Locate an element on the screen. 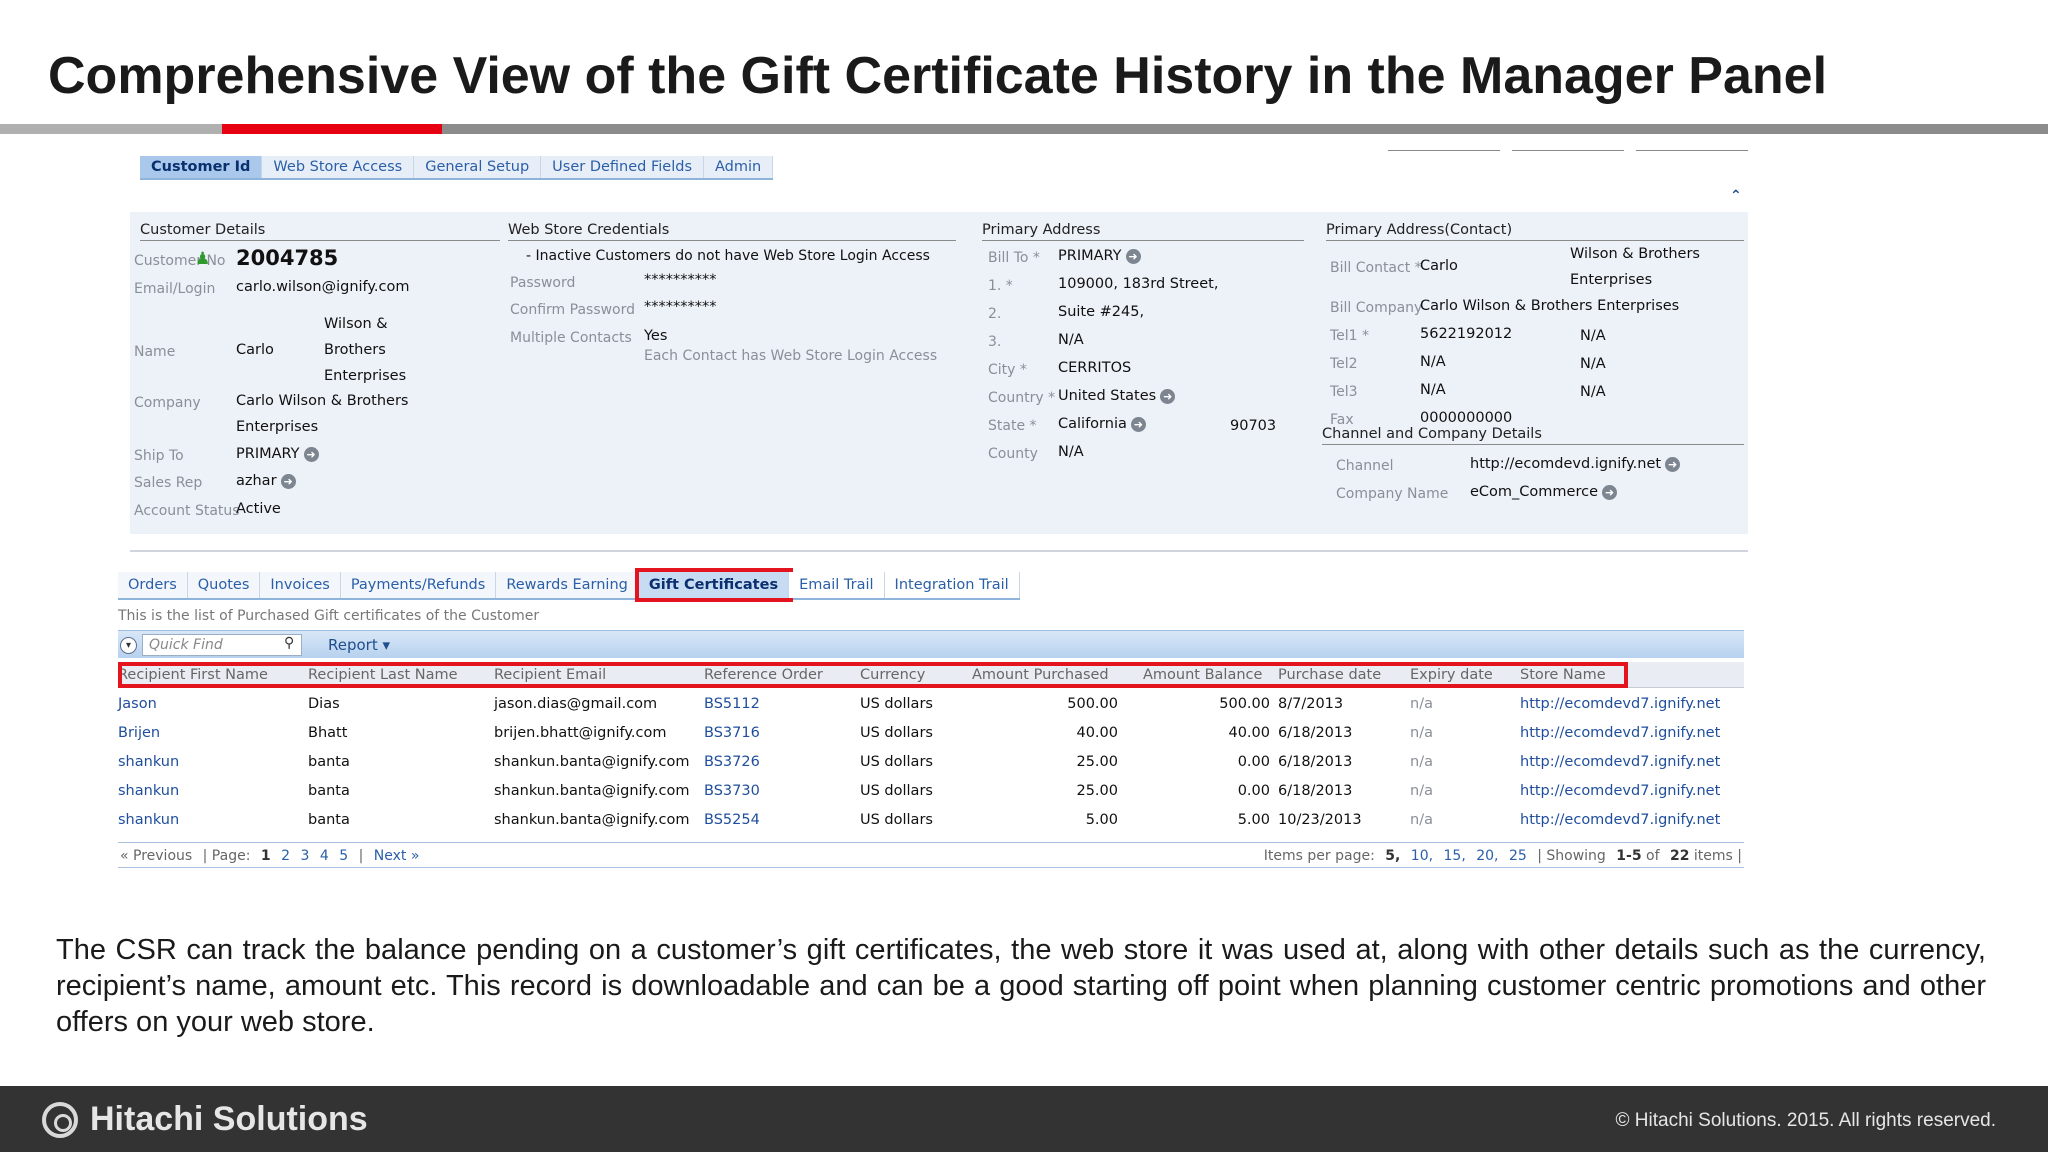 This screenshot has height=1152, width=2048. cell-amount-balance: 500.00 is located at coordinates (1244, 704).